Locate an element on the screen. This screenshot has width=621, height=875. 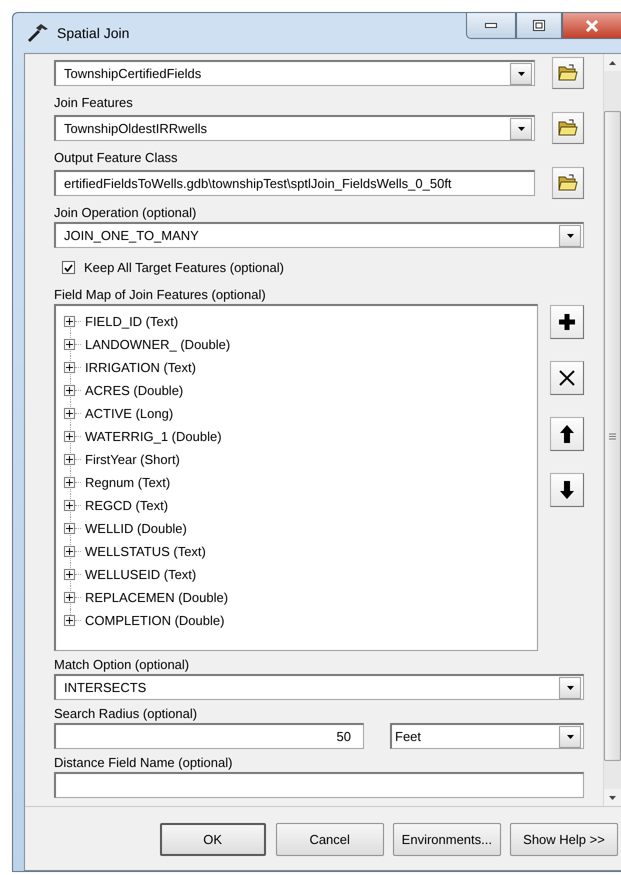
plus-icon is located at coordinates (567, 322).